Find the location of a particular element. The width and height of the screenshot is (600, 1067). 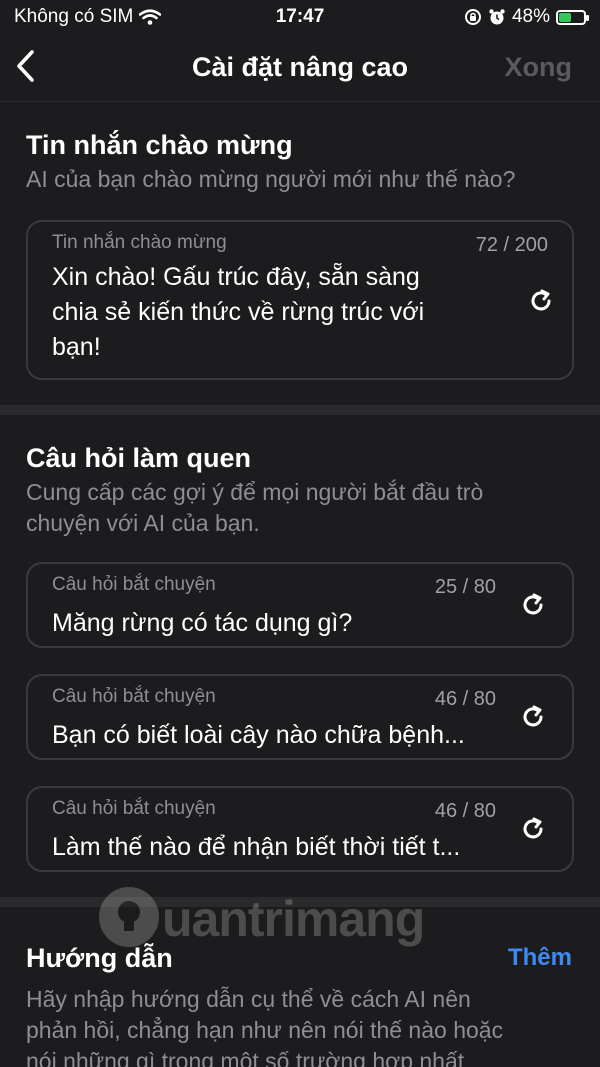

greeting-title: Tin nhắn chào mừng is located at coordinates (159, 145).